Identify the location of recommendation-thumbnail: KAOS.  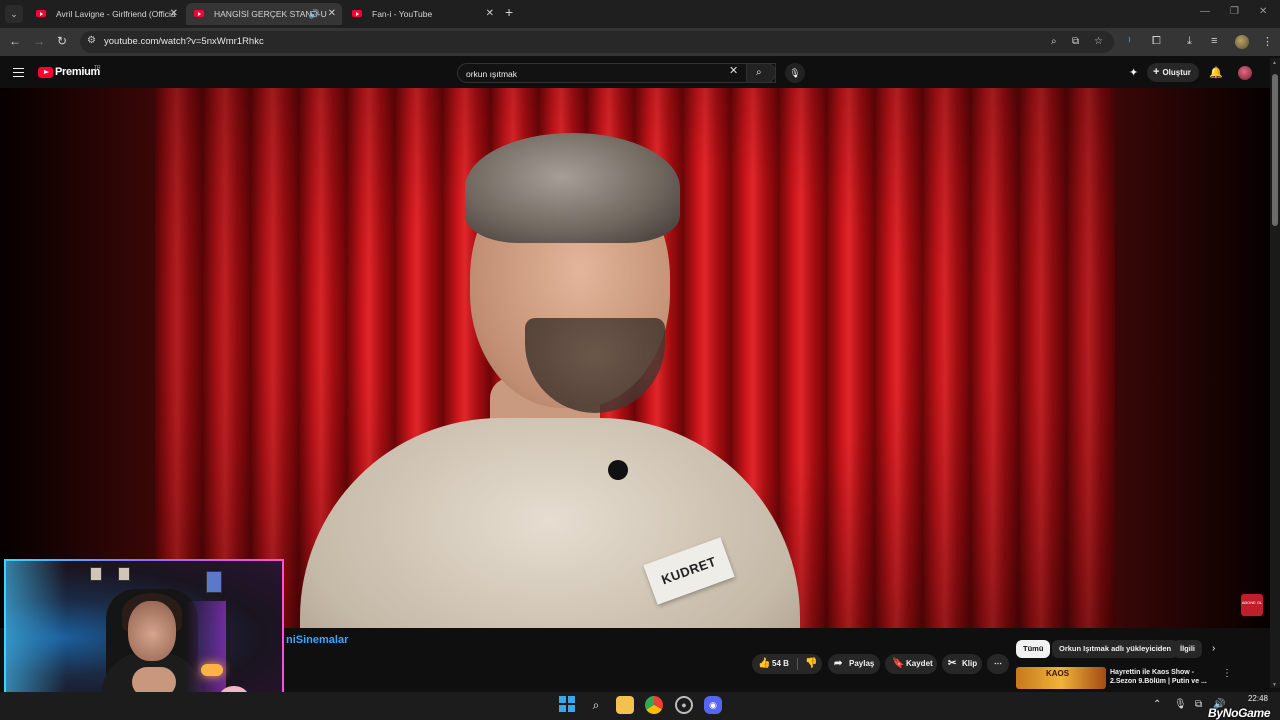
(1061, 678).